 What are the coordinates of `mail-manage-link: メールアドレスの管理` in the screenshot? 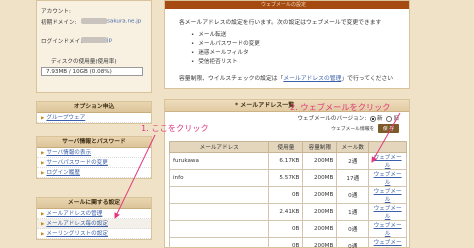 It's located at (312, 79).